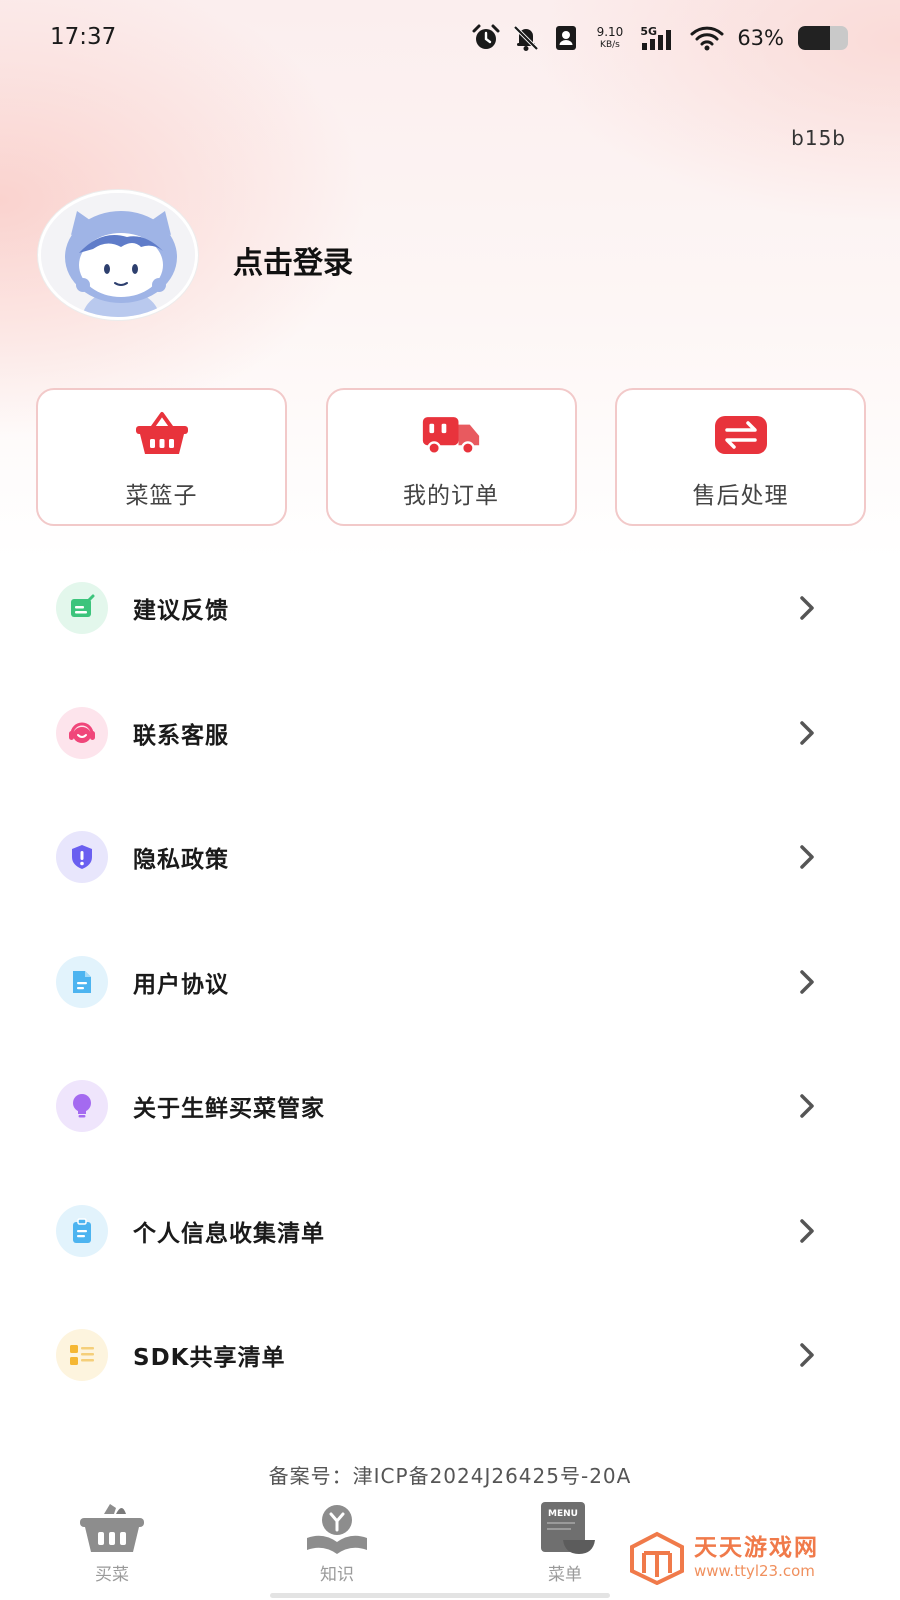 Image resolution: width=900 pixels, height=1600 pixels. Describe the element at coordinates (112, 1529) in the screenshot. I see `grocery-basket-icon` at that location.